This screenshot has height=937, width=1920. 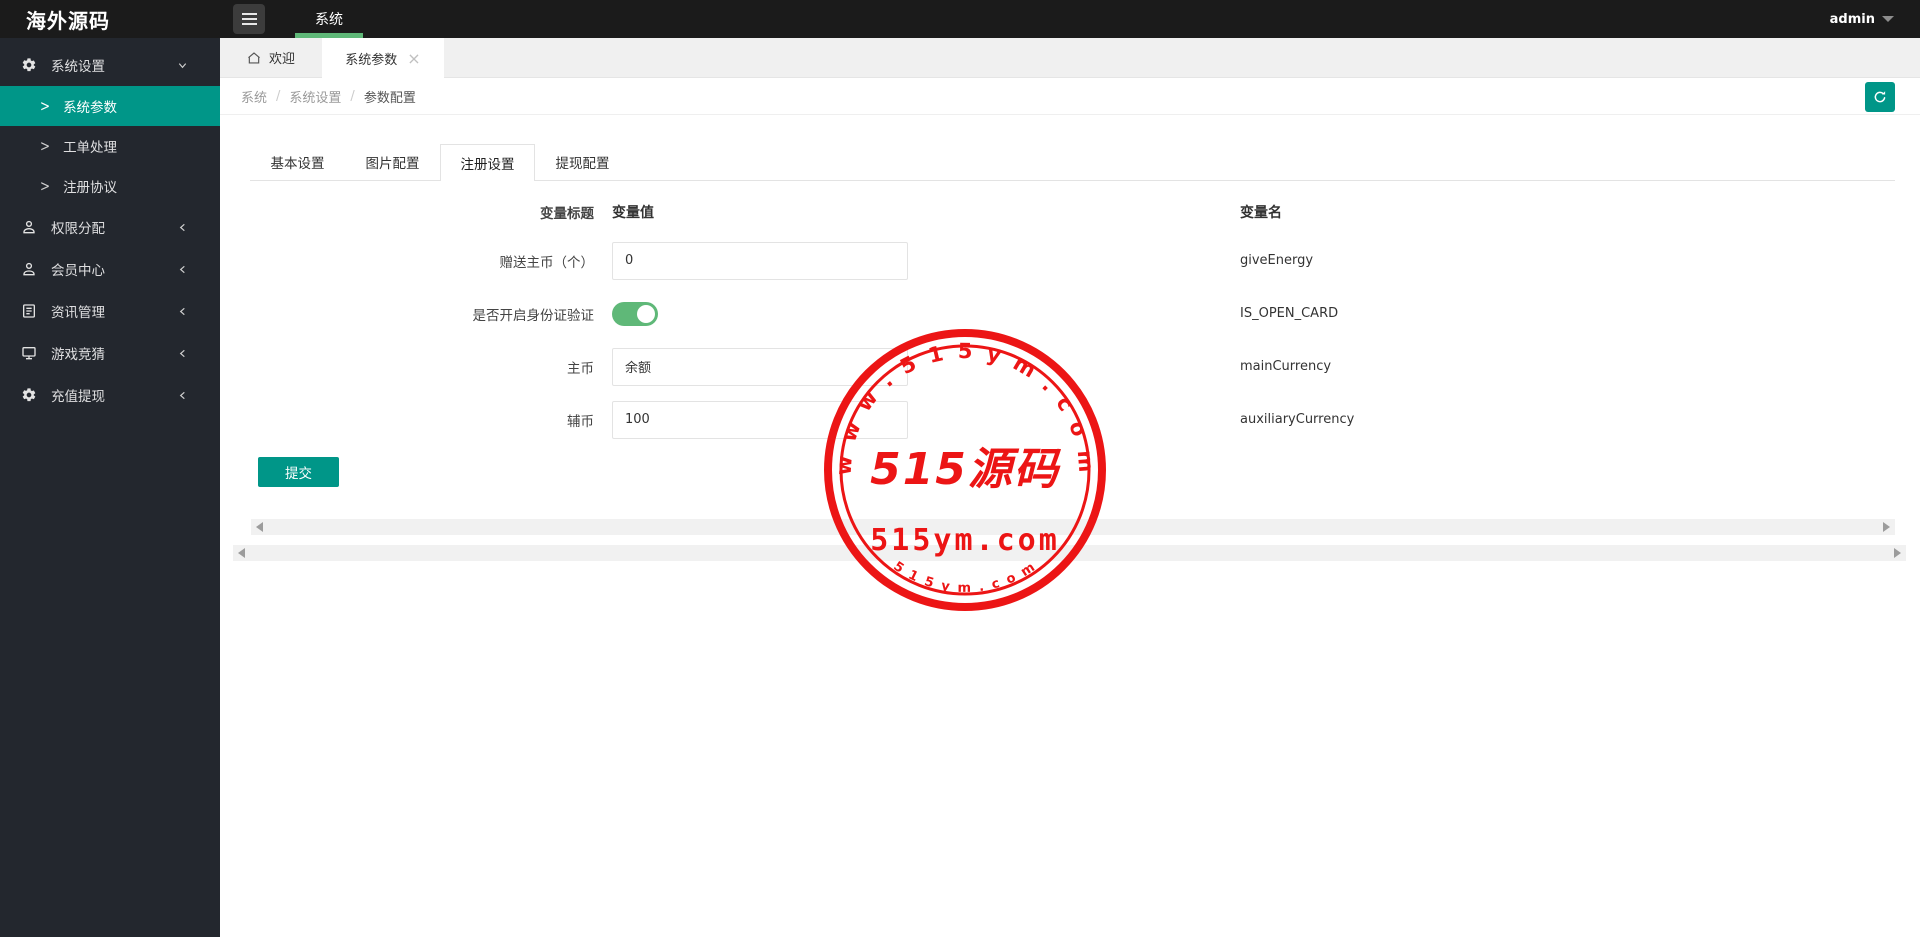 What do you see at coordinates (90, 188) in the screenshot?
I see `sidebar-item-label: 注册协议` at bounding box center [90, 188].